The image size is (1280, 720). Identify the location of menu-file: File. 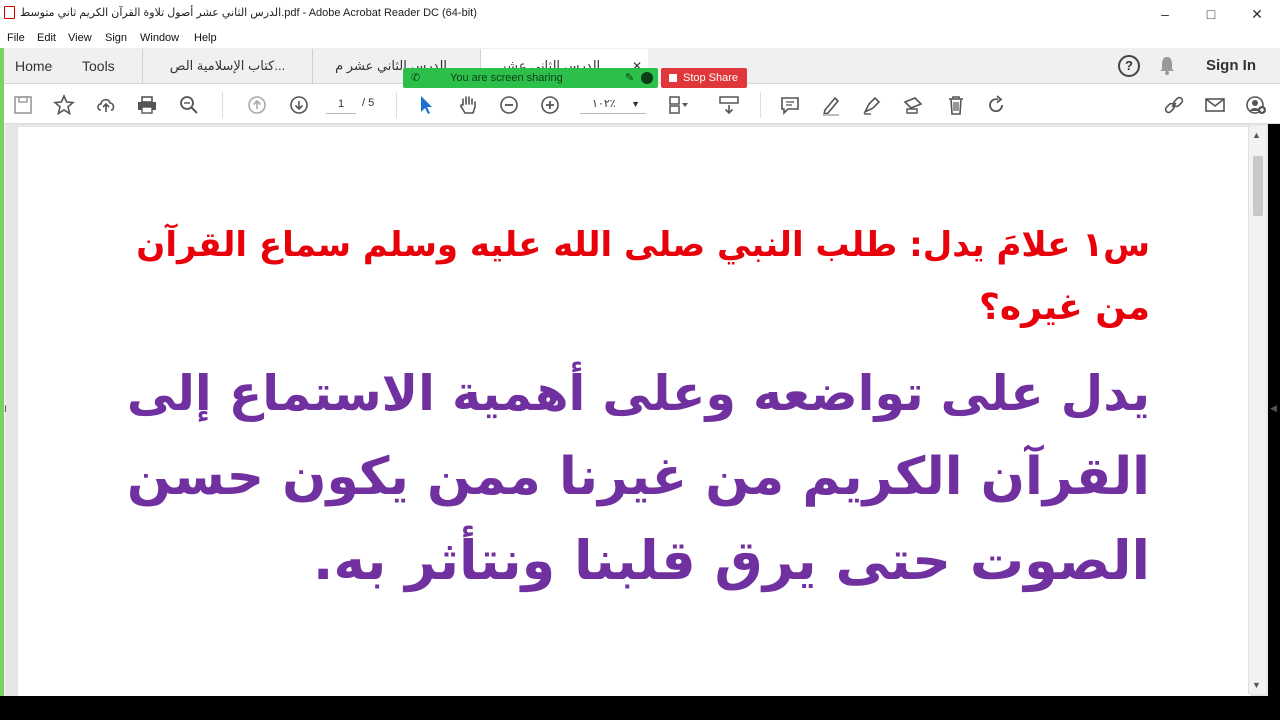
(16, 38).